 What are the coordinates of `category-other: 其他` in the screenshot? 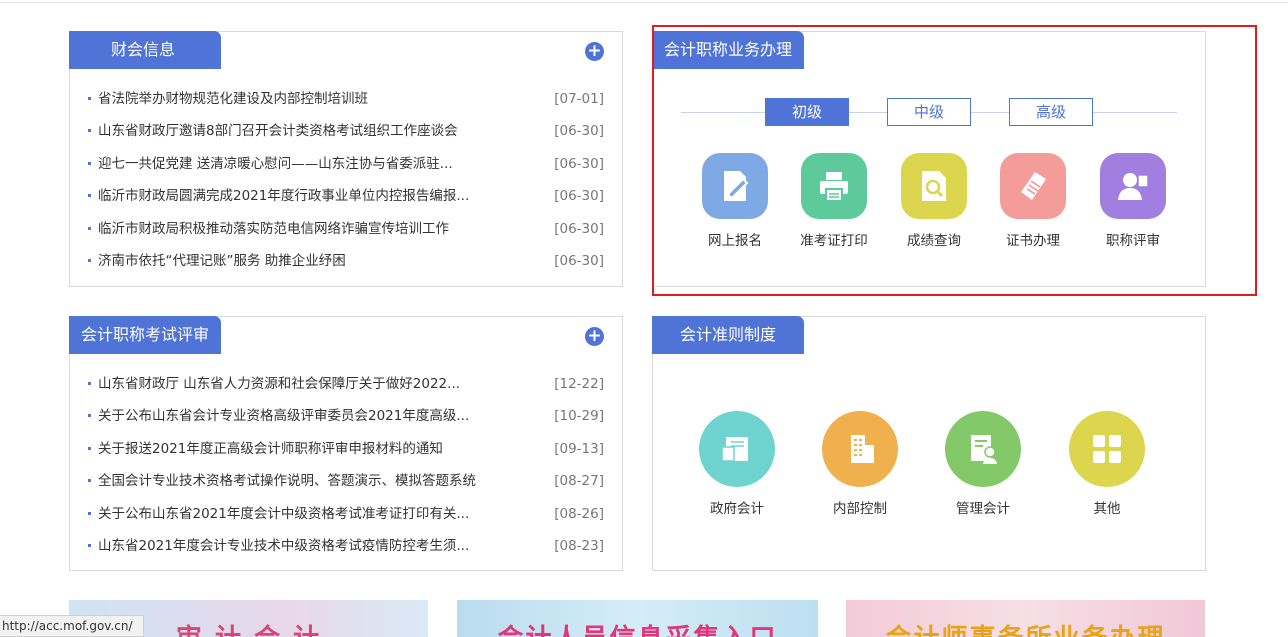 It's located at (1107, 464).